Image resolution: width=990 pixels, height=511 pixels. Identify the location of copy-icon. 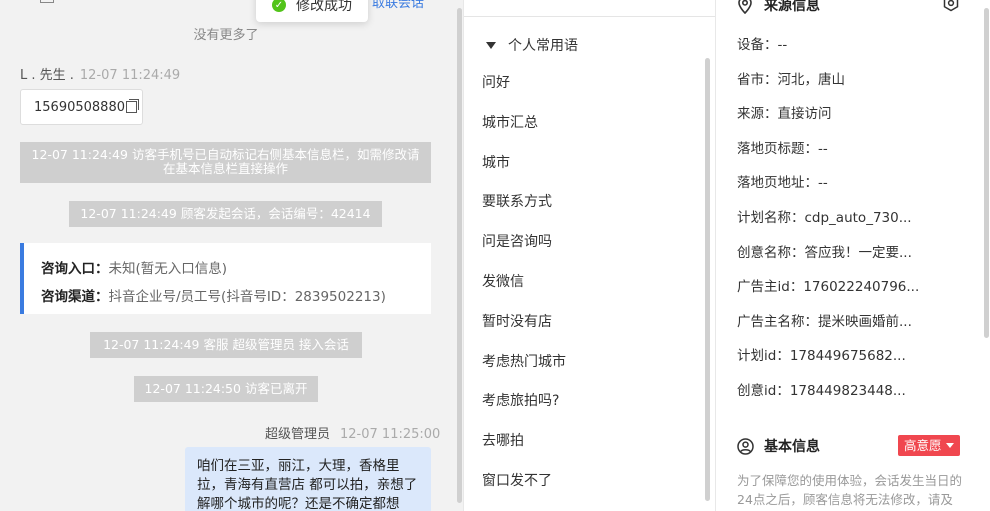
(132, 106).